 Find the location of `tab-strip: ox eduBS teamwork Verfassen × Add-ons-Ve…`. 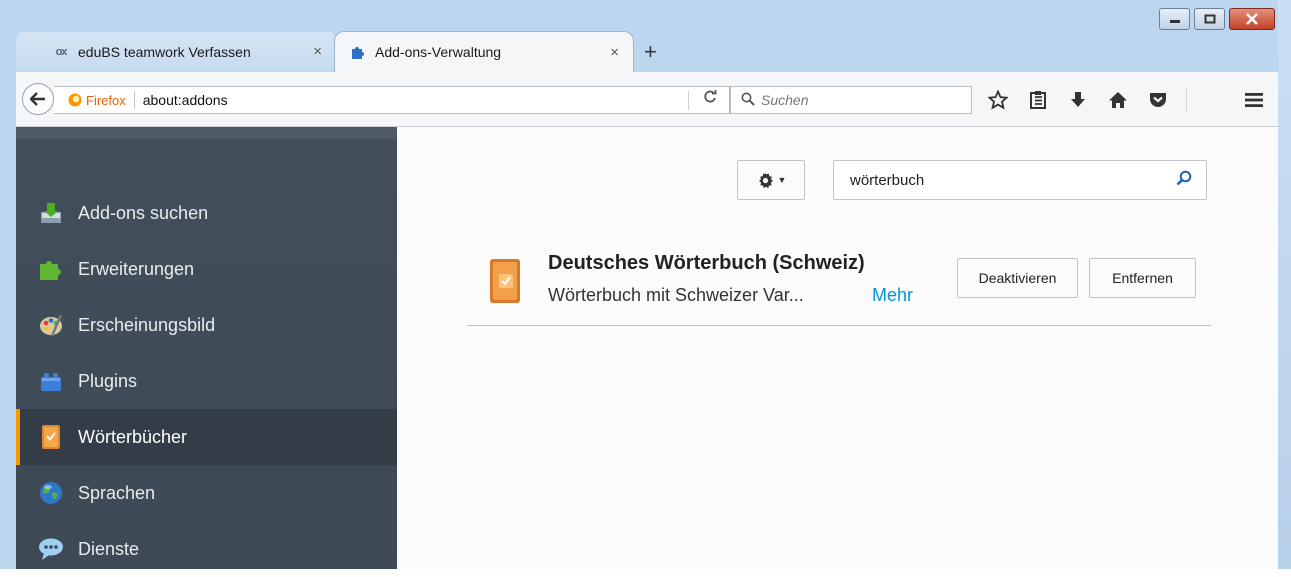

tab-strip: ox eduBS teamwork Verfassen × Add-ons-Ve… is located at coordinates (647, 50).